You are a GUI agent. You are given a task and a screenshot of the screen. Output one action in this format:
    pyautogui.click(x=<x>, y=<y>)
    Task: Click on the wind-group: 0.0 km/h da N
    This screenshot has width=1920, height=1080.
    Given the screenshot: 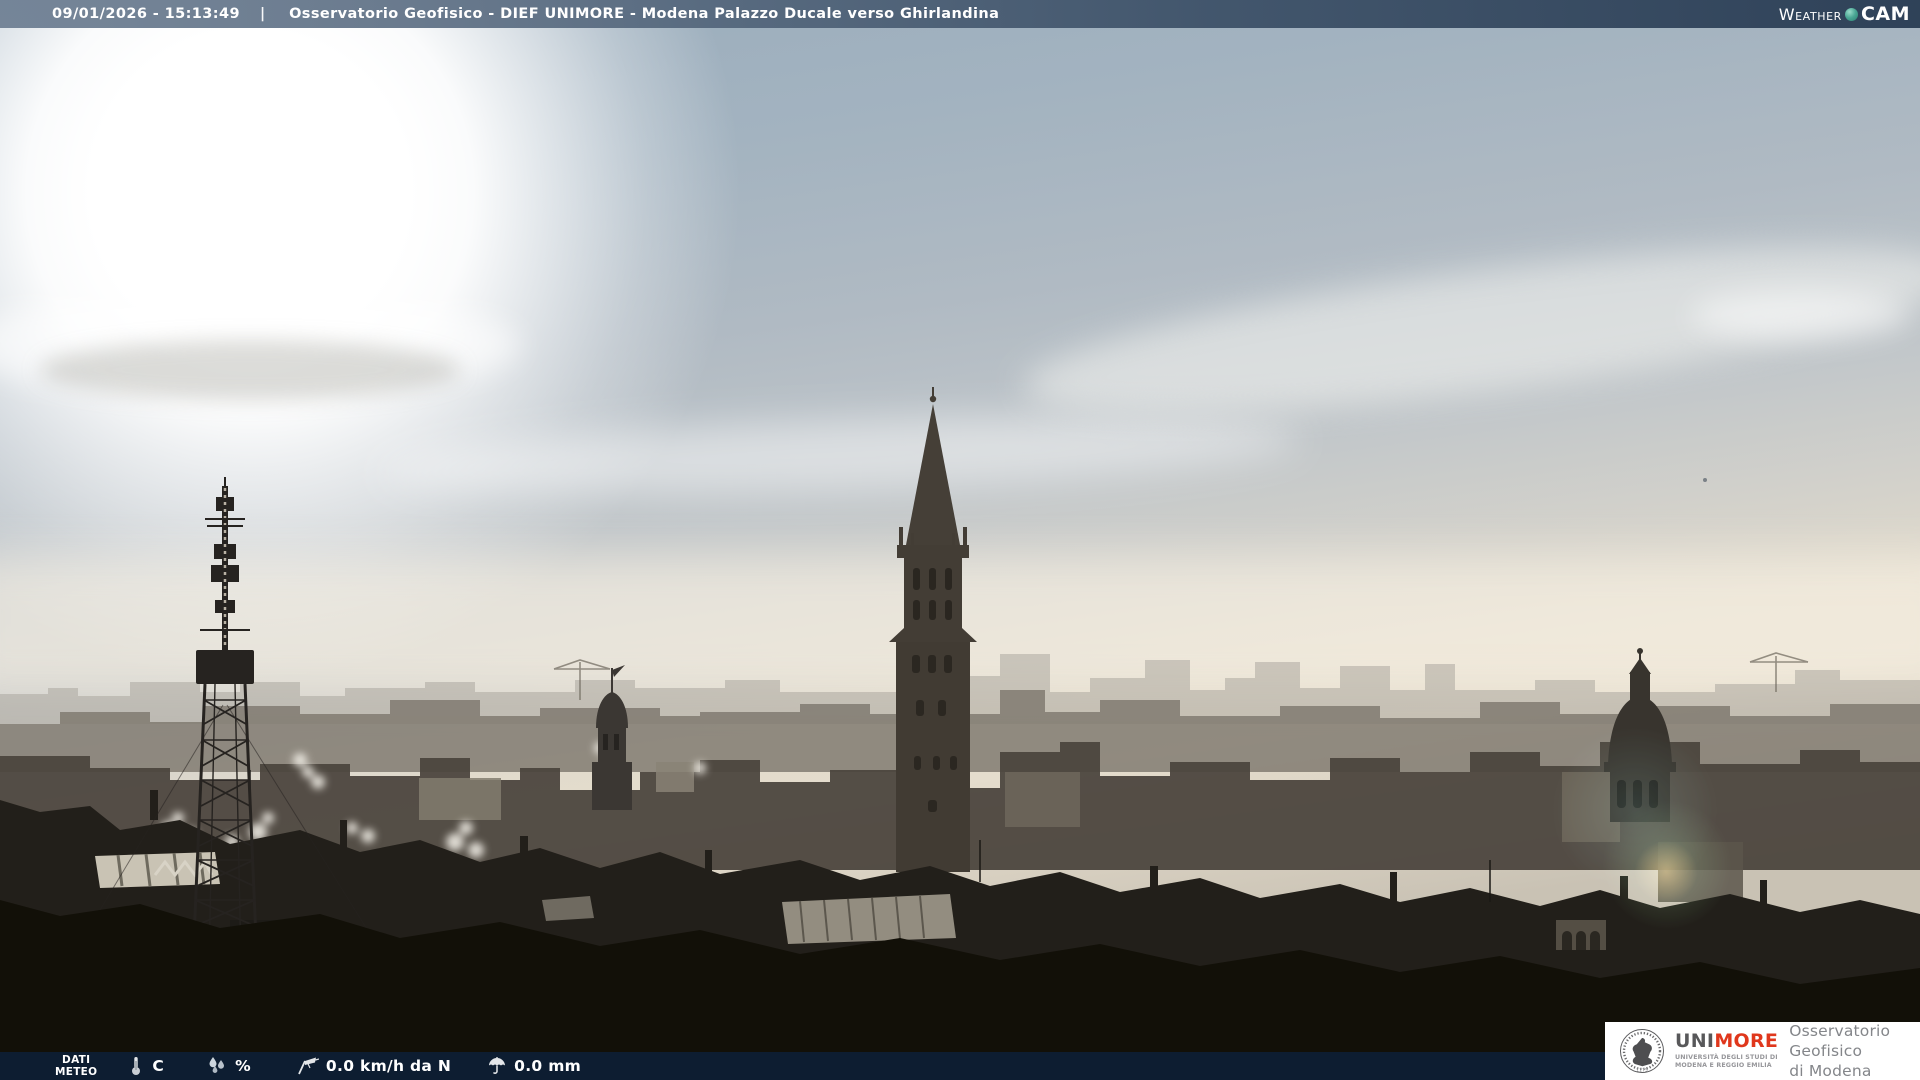 What is the action you would take?
    pyautogui.click(x=373, y=1066)
    